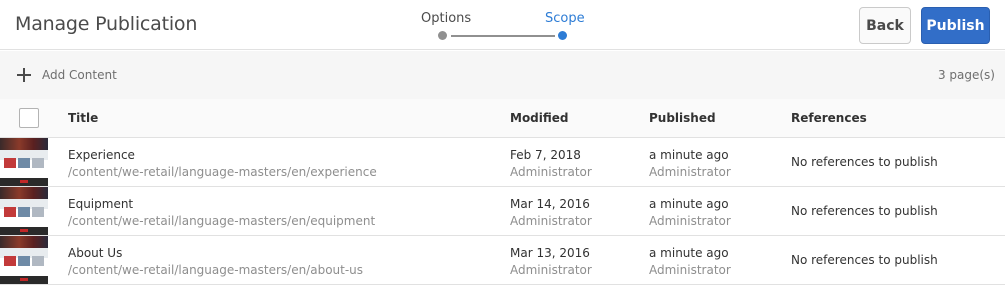 This screenshot has height=293, width=1005. What do you see at coordinates (442, 35) in the screenshot?
I see `step-options-dot-icon` at bounding box center [442, 35].